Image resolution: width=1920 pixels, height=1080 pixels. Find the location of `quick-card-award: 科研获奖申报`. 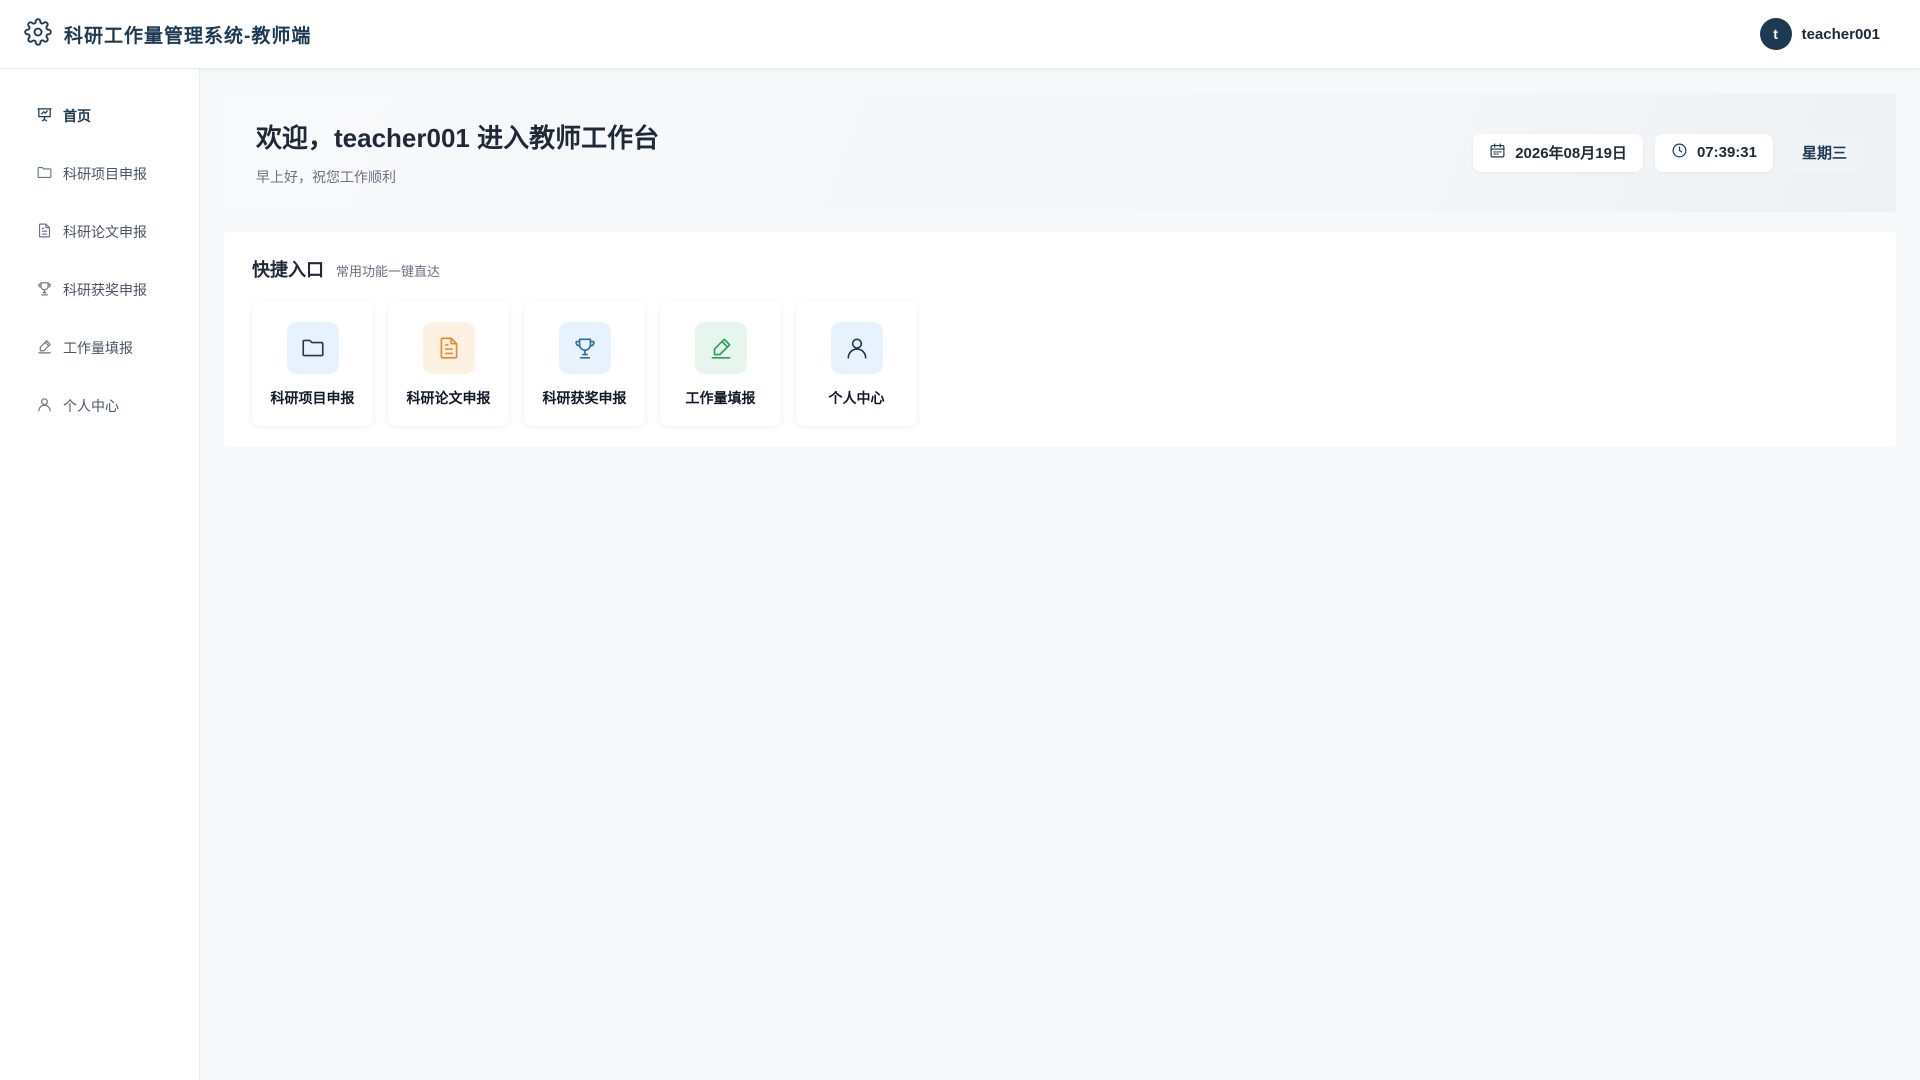

quick-card-award: 科研获奖申报 is located at coordinates (584, 364).